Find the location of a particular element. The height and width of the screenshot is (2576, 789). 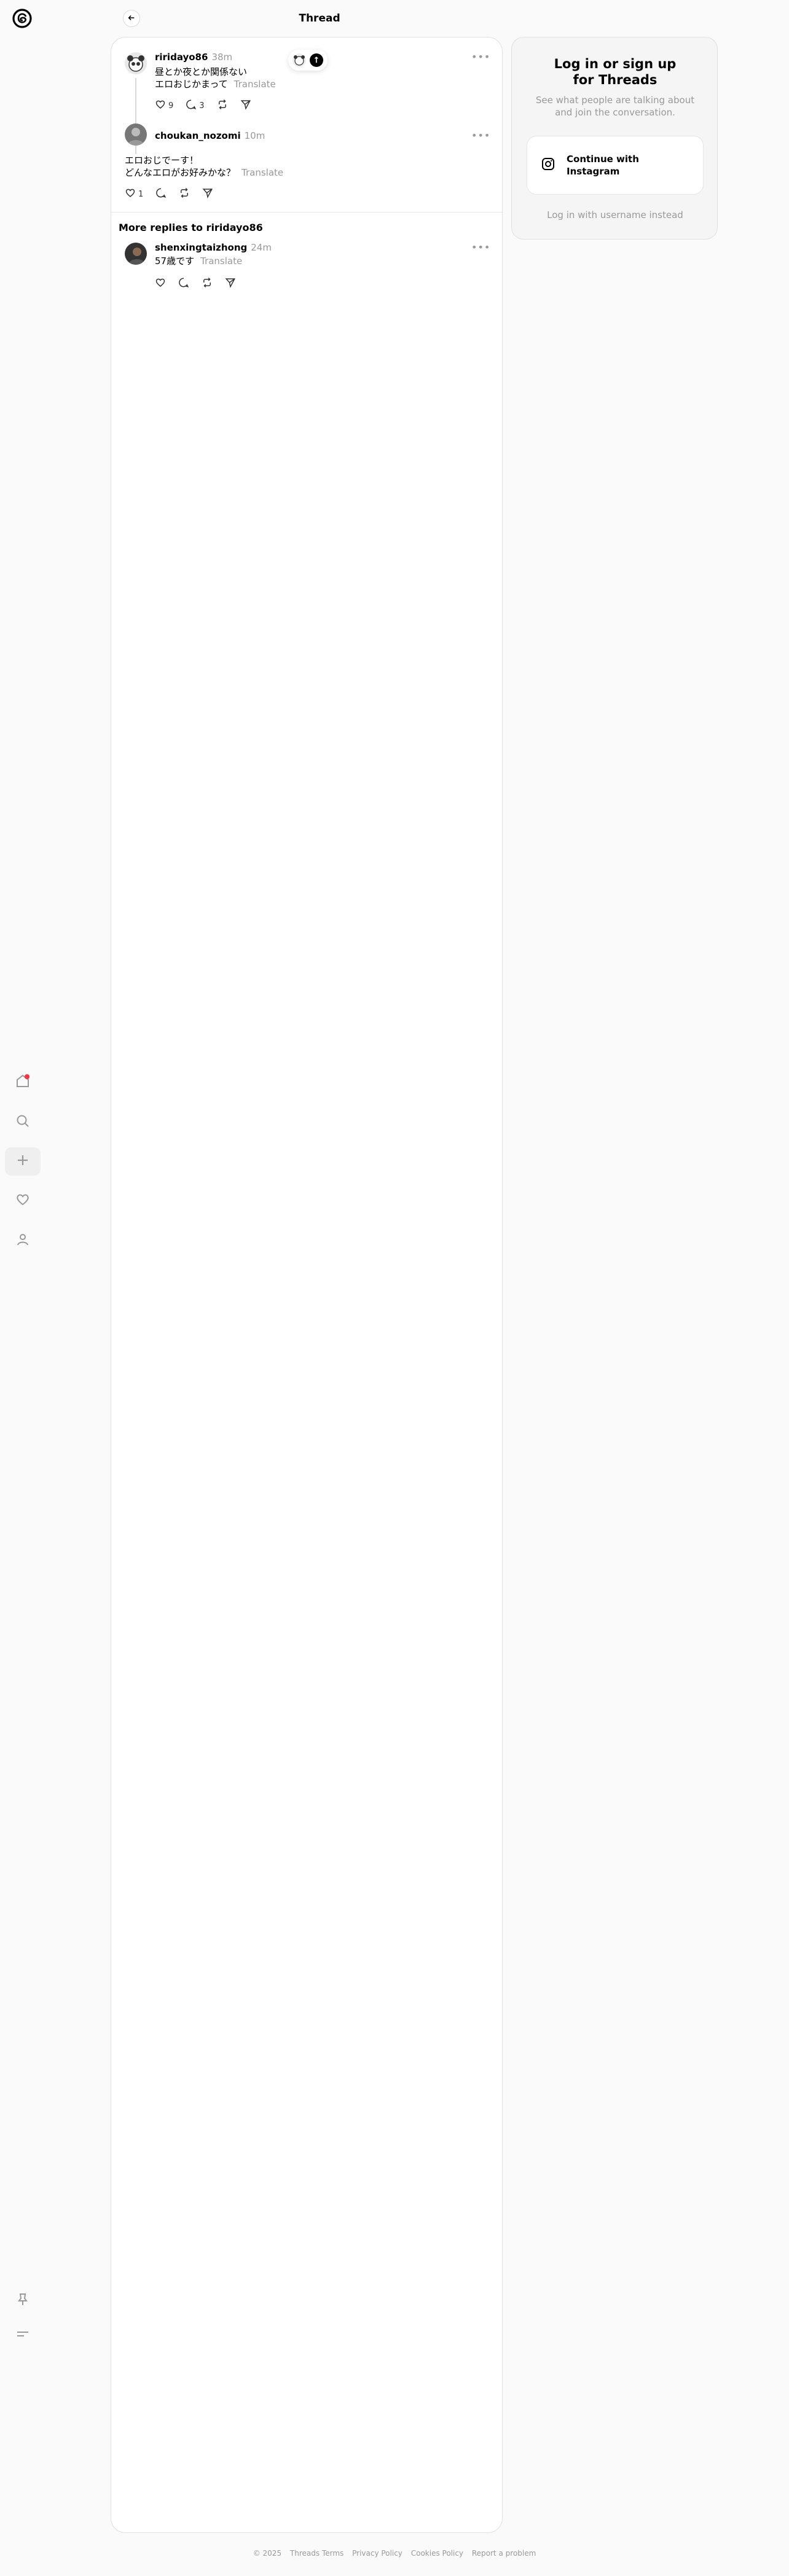

post-username: riridayo86 is located at coordinates (181, 57).